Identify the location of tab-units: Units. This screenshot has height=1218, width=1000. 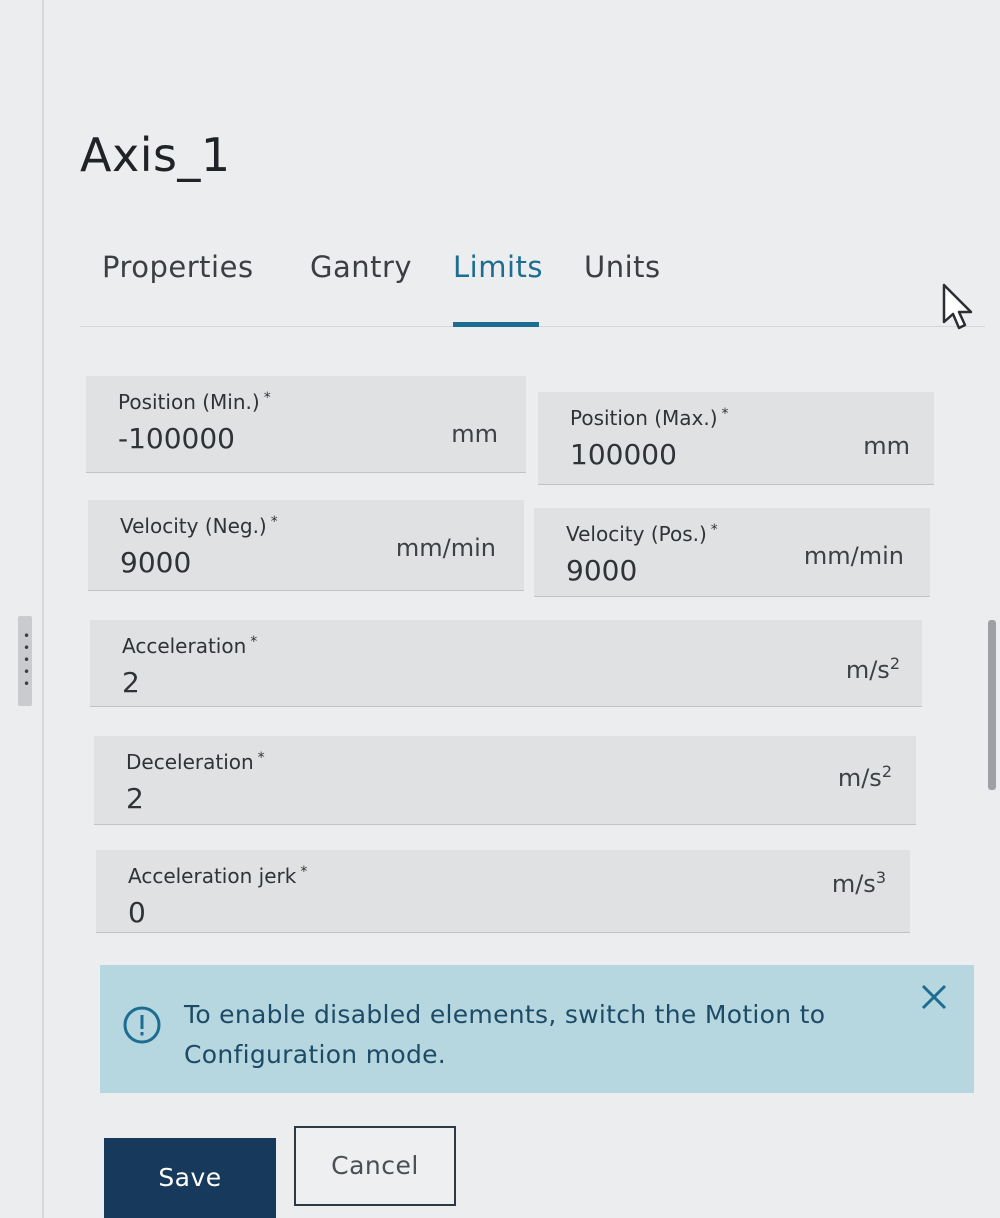
(622, 267).